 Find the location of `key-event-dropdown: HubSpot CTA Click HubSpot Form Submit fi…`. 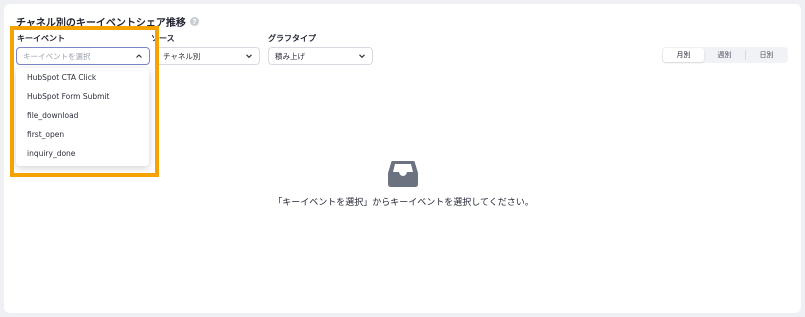

key-event-dropdown: HubSpot CTA Click HubSpot Form Submit fi… is located at coordinates (82, 117).